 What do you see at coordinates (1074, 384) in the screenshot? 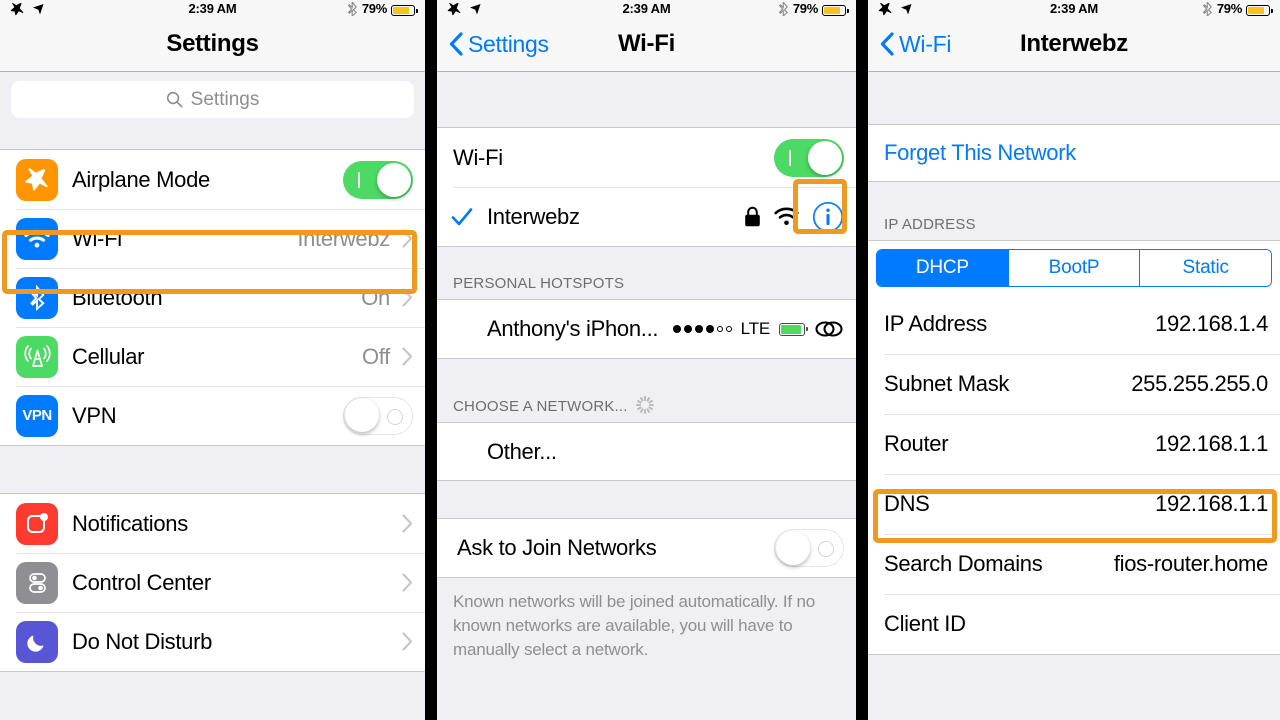
I see `field-row-subnet-mask: Subnet Mask 255.255.255.0` at bounding box center [1074, 384].